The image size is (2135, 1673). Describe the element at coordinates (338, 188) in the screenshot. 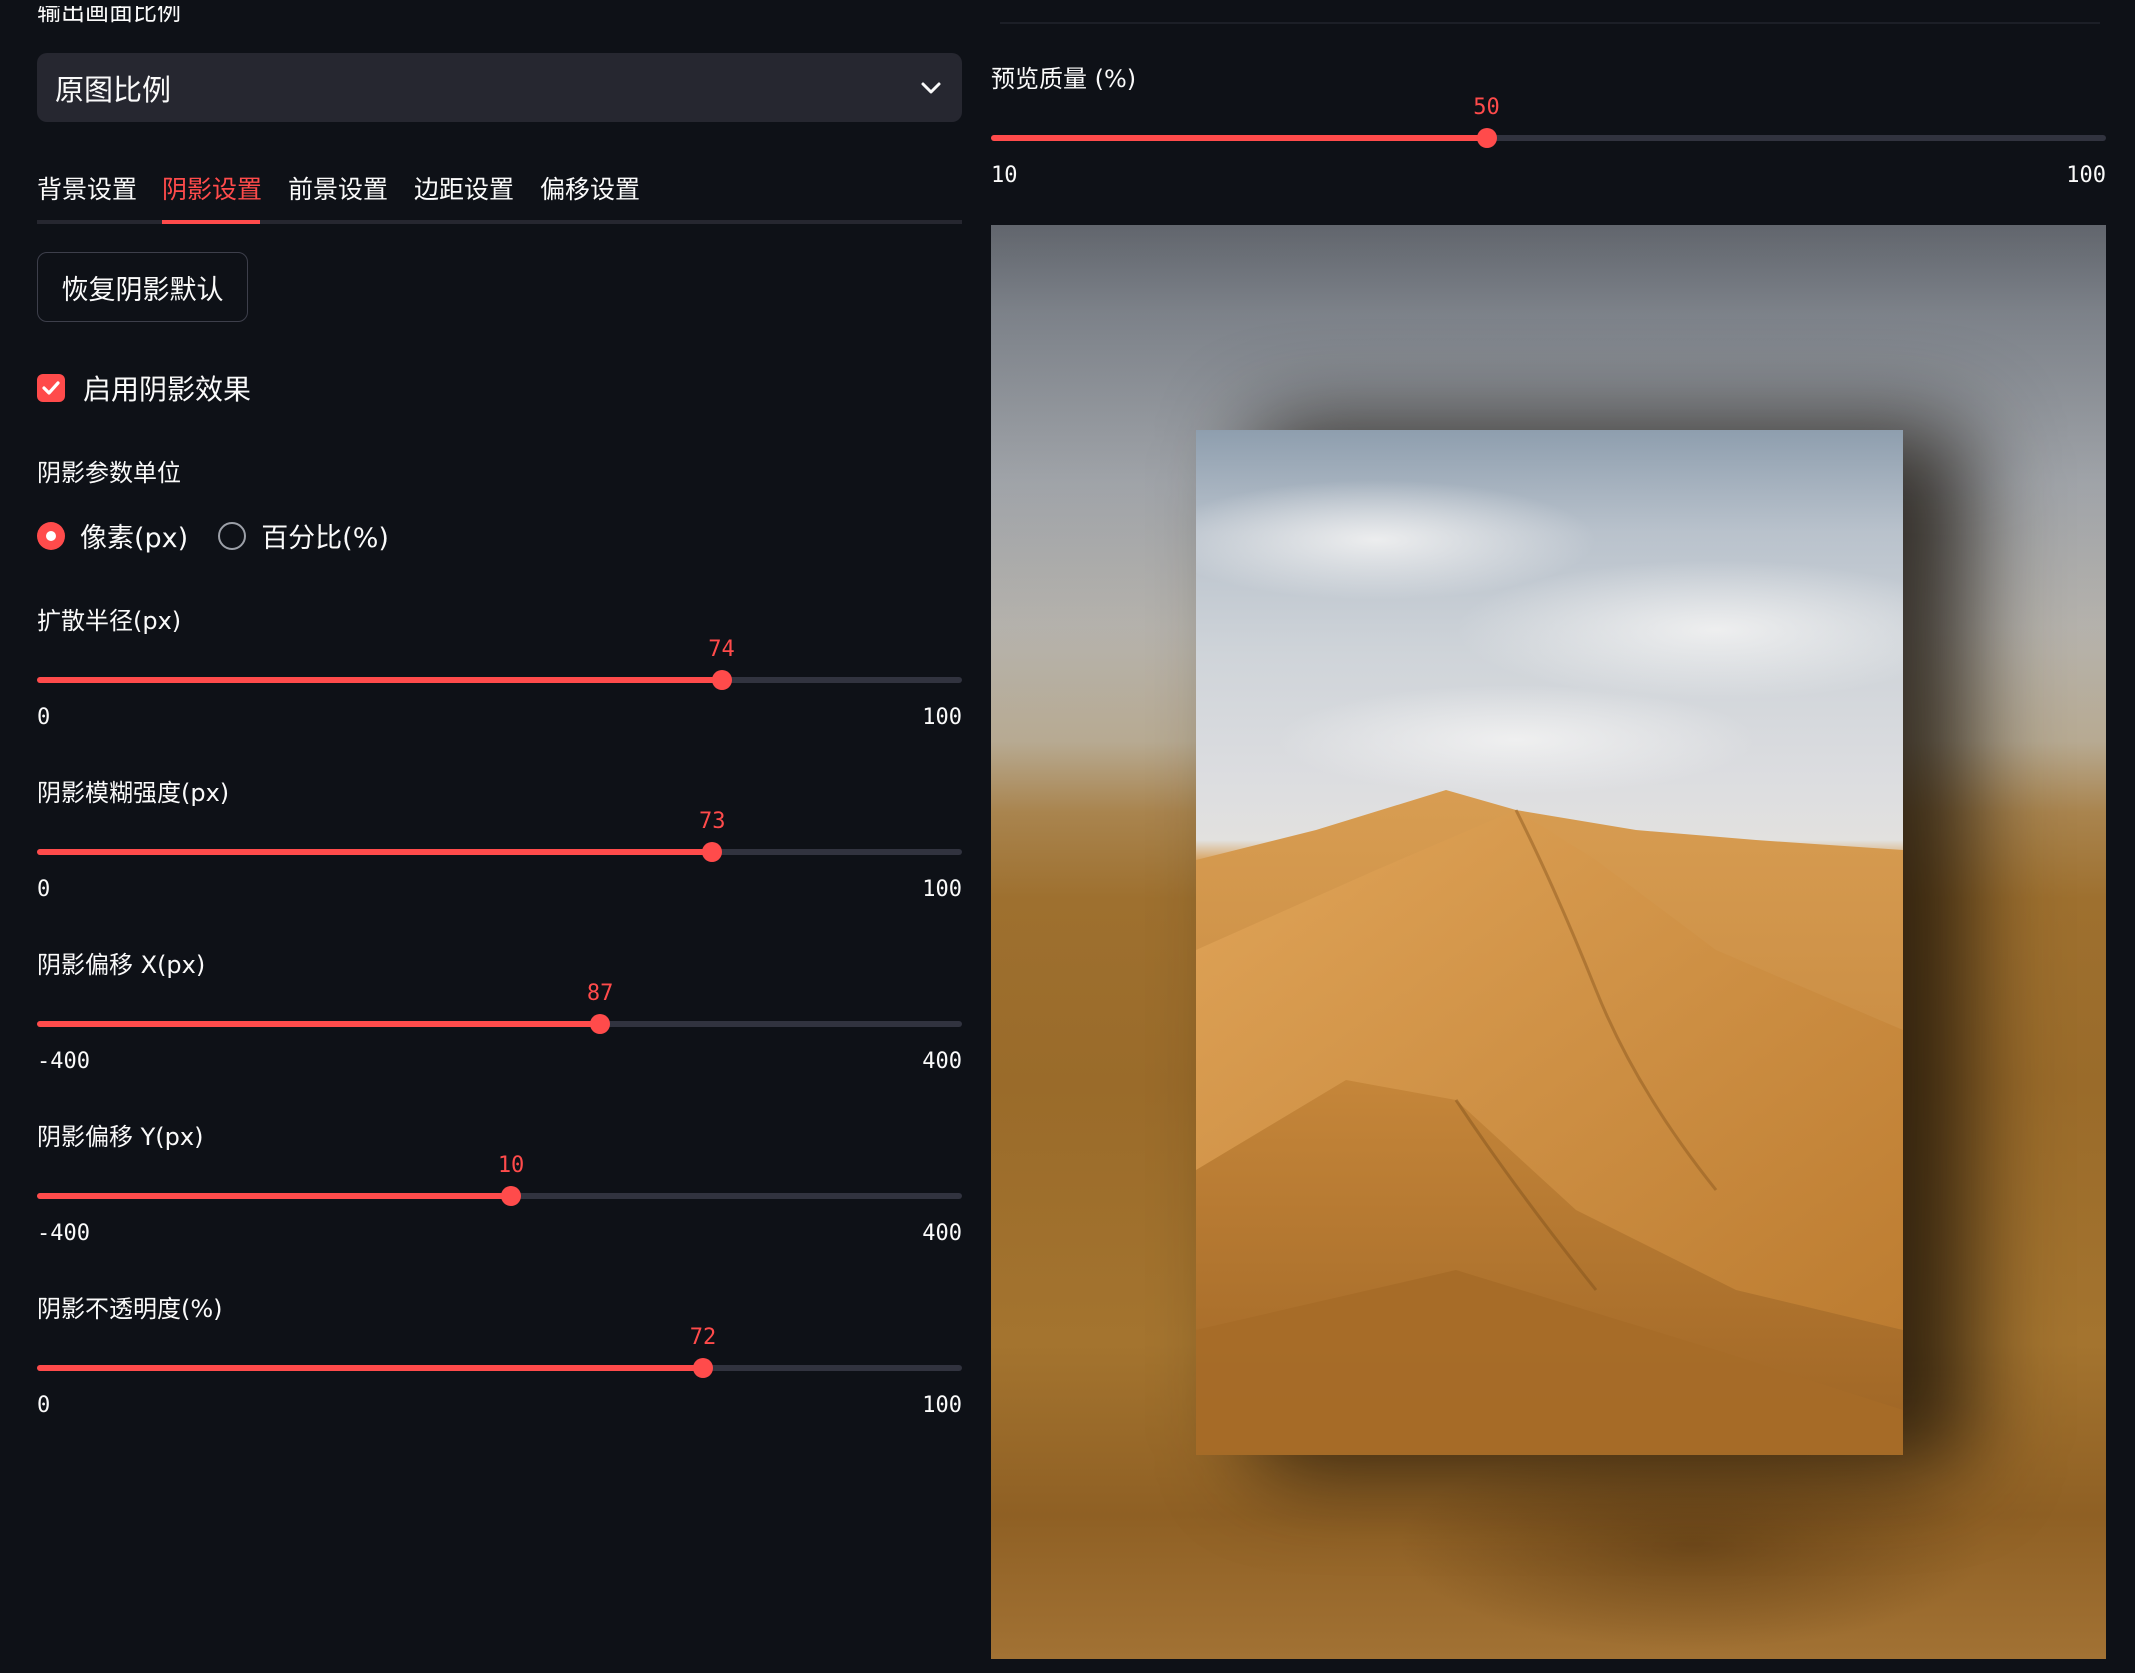

I see `tab-foreground: 前景设置` at that location.